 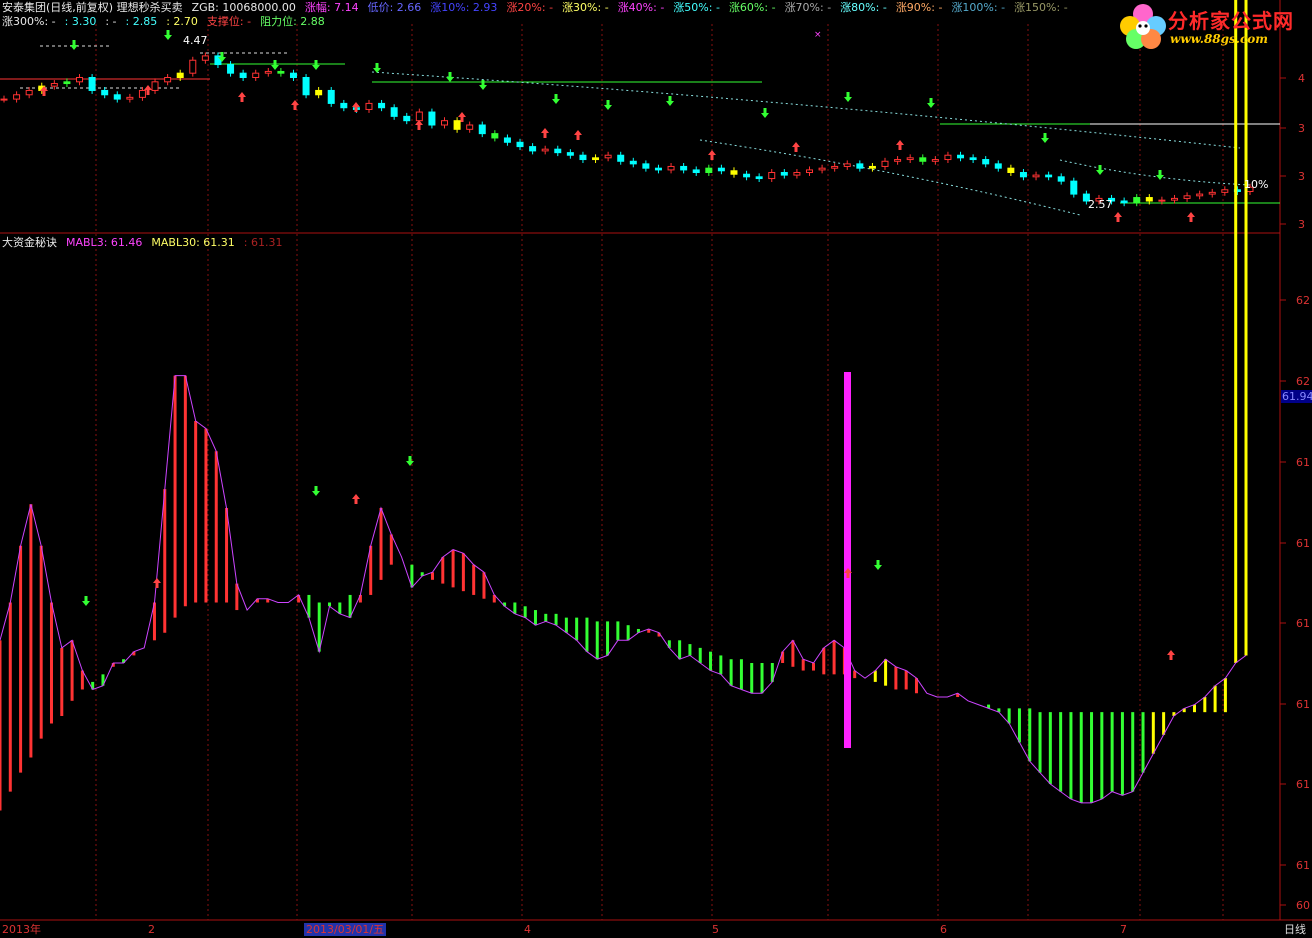 I want to click on row1-item: ZGB: 10068000.00, so click(x=243, y=7).